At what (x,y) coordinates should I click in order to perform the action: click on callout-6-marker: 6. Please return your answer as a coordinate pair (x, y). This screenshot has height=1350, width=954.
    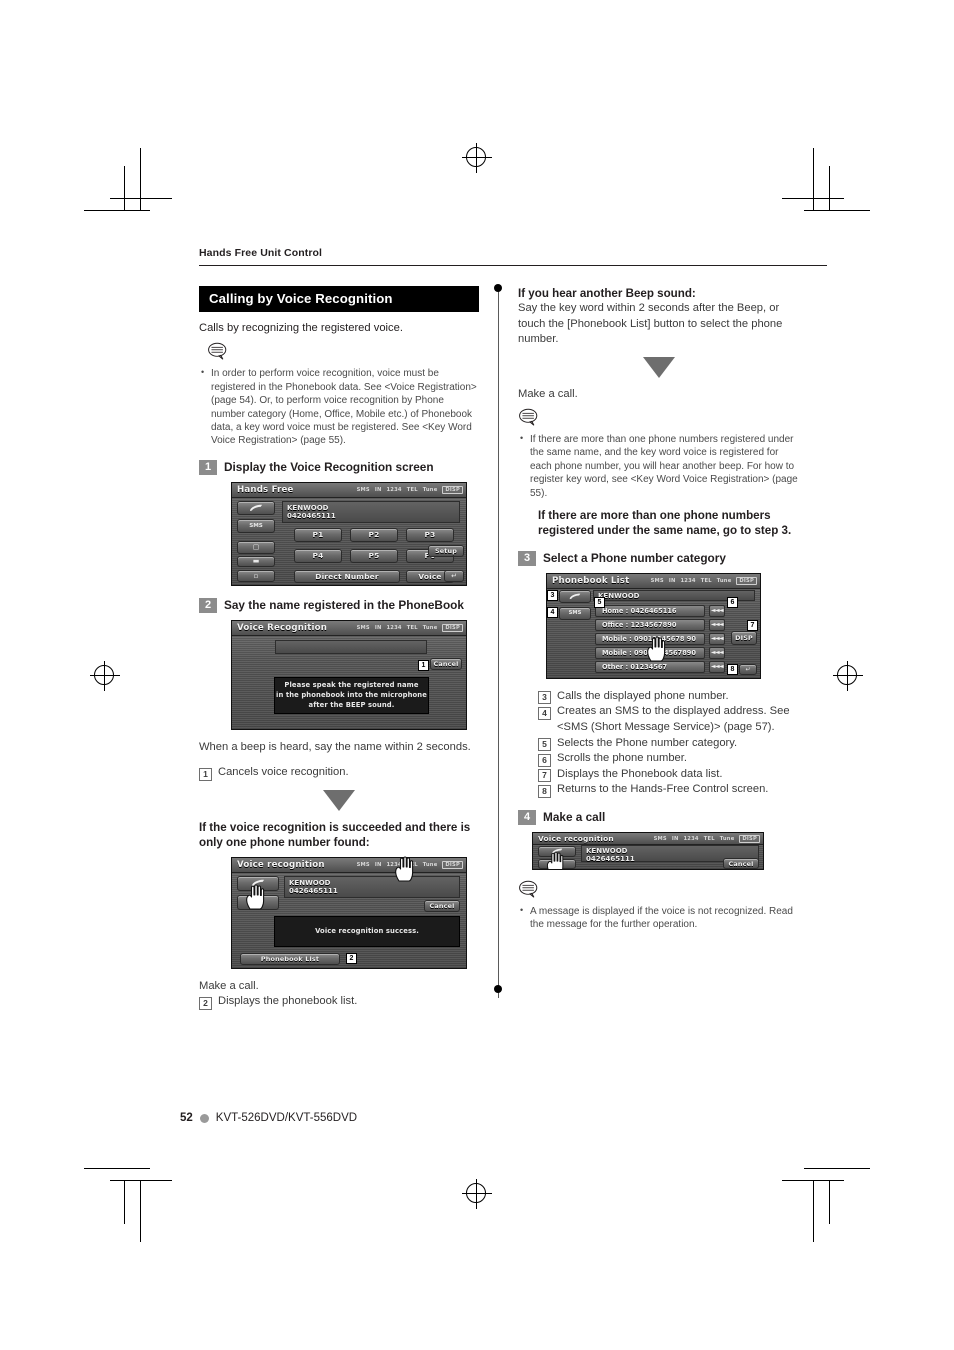
    Looking at the image, I should click on (732, 602).